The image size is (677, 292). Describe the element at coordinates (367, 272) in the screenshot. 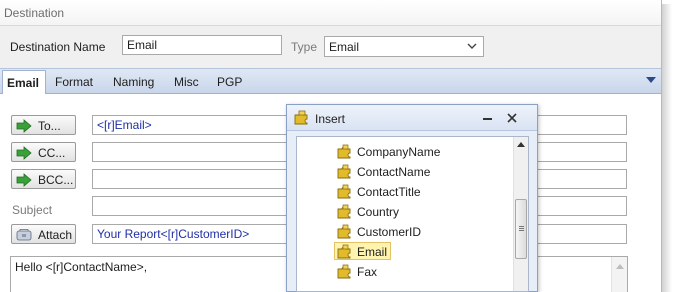

I see `list-item-label: Fax` at that location.